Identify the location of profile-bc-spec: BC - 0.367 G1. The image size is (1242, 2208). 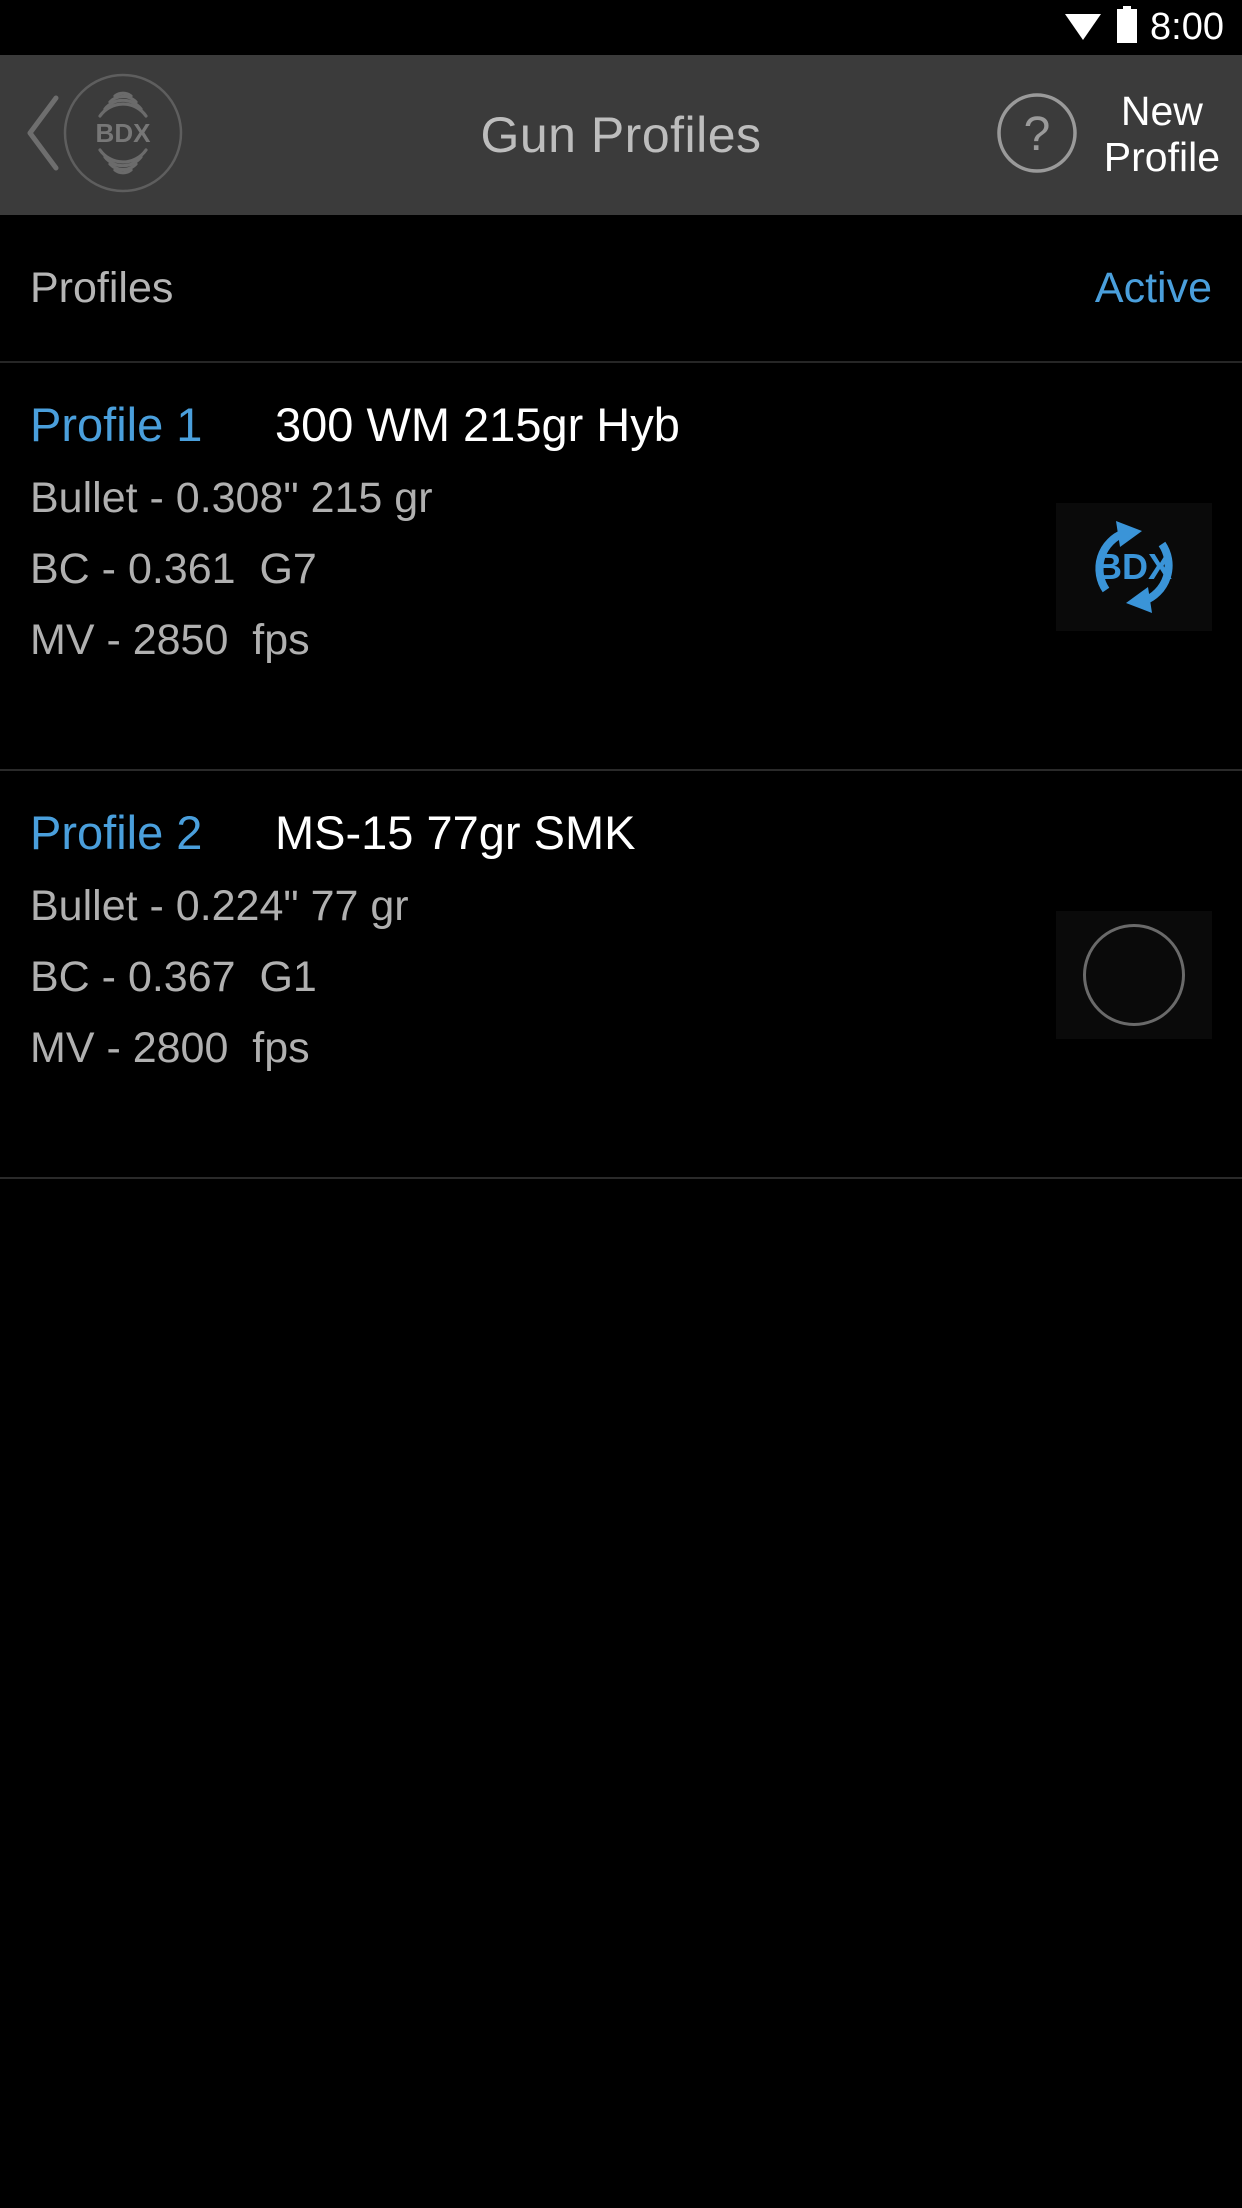
(173, 977).